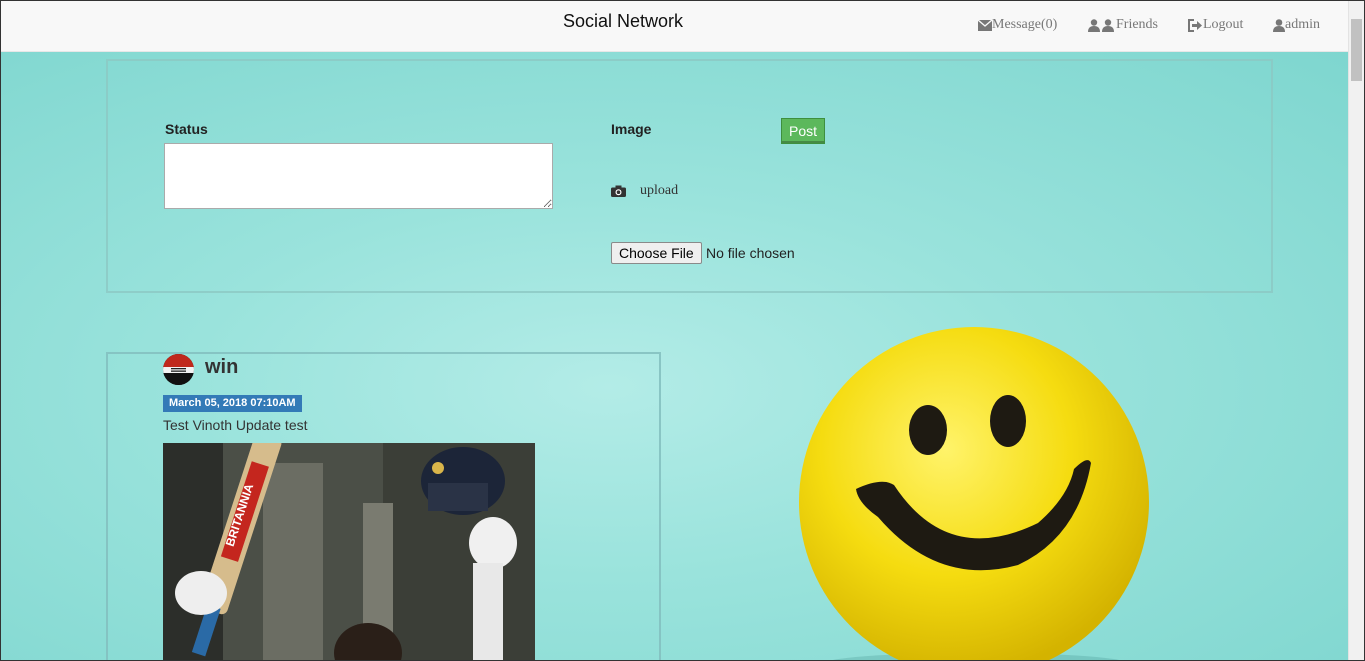 Image resolution: width=1365 pixels, height=661 pixels. I want to click on nav-logout-label: Logout, so click(1223, 24).